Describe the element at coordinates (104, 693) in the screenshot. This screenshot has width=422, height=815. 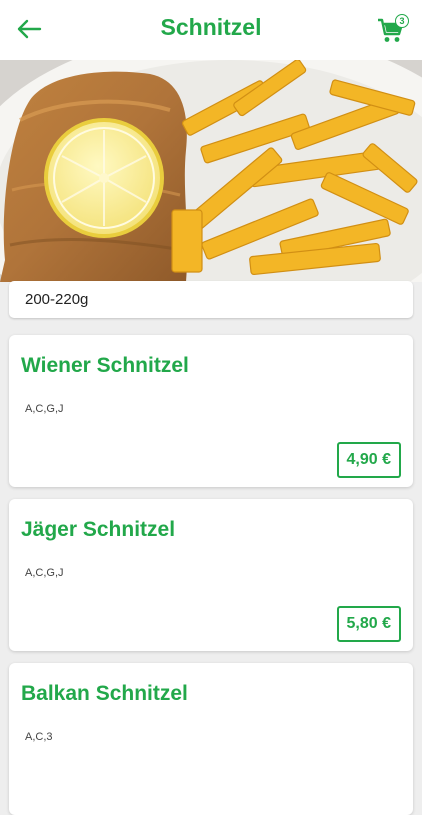
I see `item-name: Balkan Schnitzel` at that location.